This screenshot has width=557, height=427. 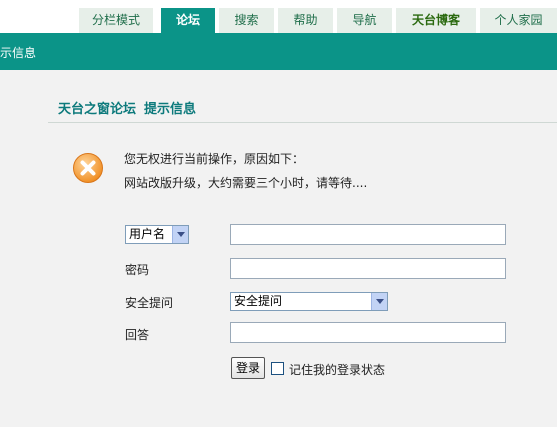 I want to click on tab-search: 搜索, so click(x=246, y=20).